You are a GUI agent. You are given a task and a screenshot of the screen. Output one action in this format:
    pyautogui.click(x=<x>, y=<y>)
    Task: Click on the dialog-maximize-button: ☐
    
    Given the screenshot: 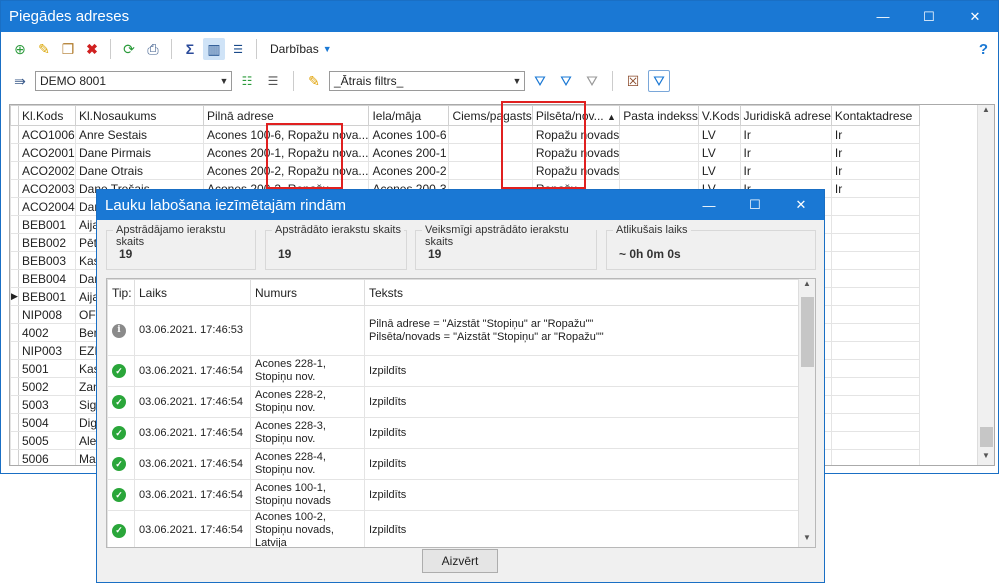 What is the action you would take?
    pyautogui.click(x=755, y=205)
    